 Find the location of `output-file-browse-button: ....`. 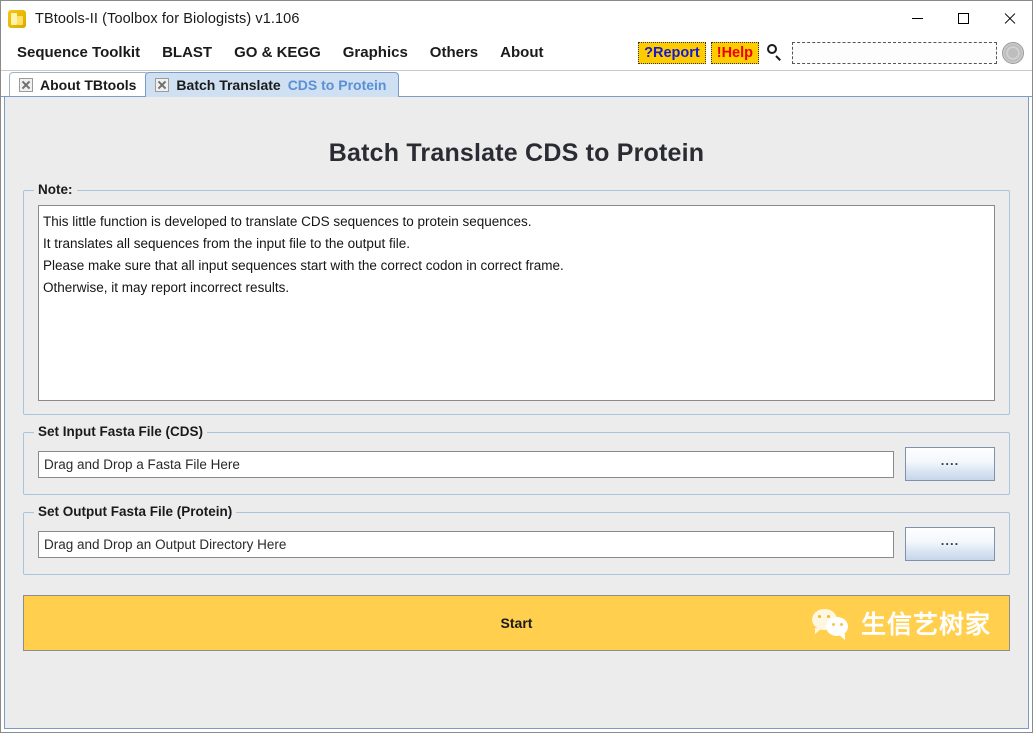

output-file-browse-button: .... is located at coordinates (950, 544).